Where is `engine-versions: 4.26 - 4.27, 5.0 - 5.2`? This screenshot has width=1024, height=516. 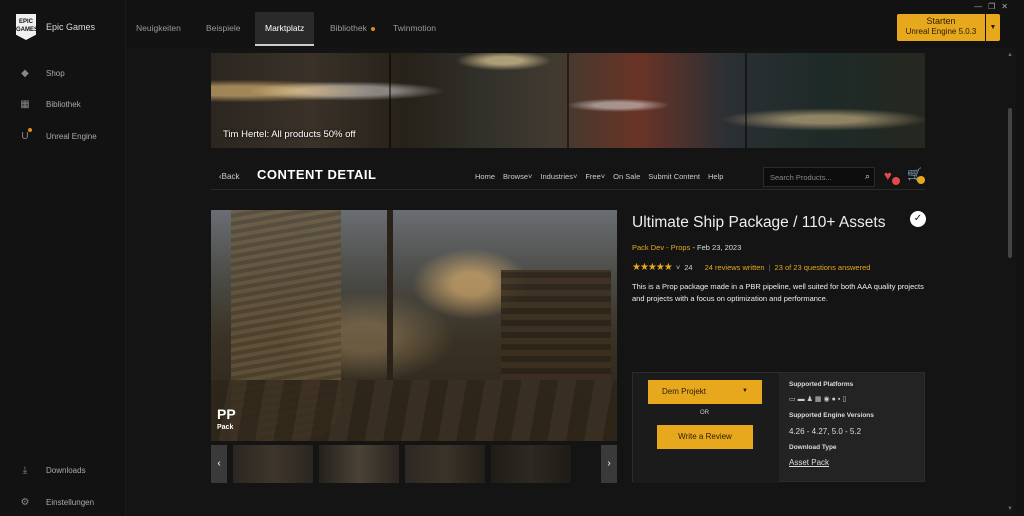 engine-versions: 4.26 - 4.27, 5.0 - 5.2 is located at coordinates (825, 431).